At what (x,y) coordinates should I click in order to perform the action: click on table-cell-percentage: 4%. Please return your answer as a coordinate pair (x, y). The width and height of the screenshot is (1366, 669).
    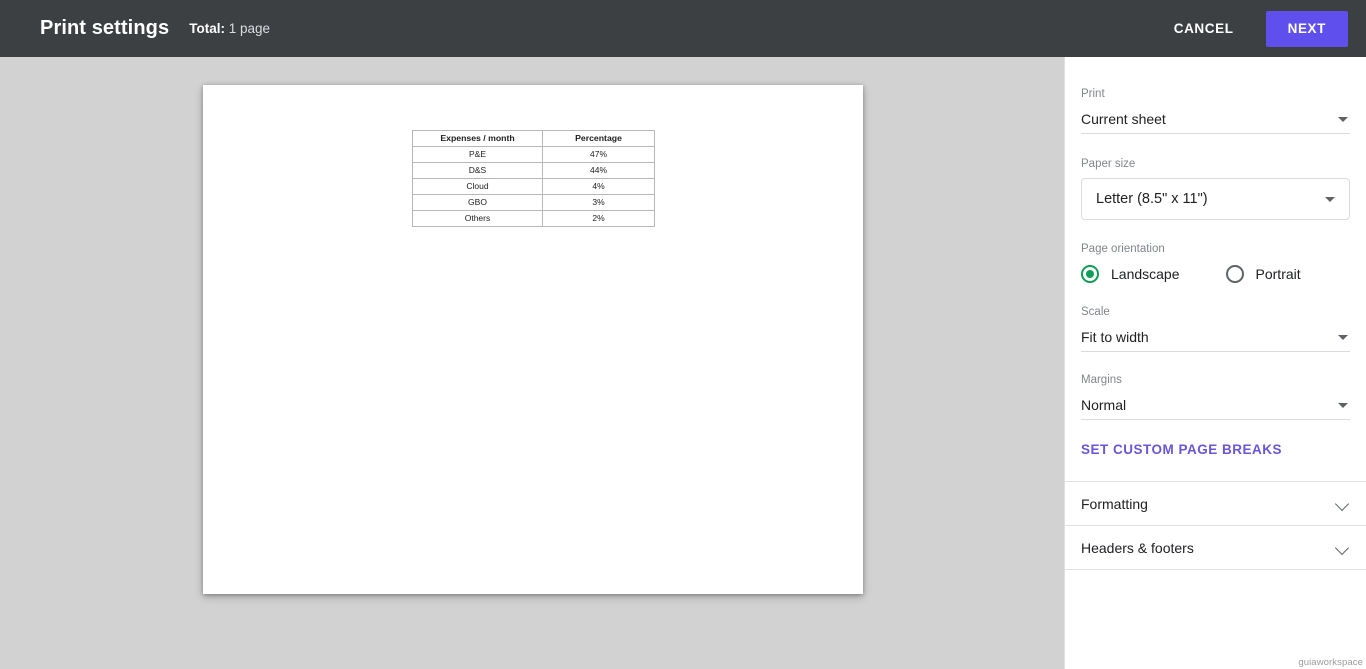
    Looking at the image, I should click on (598, 186).